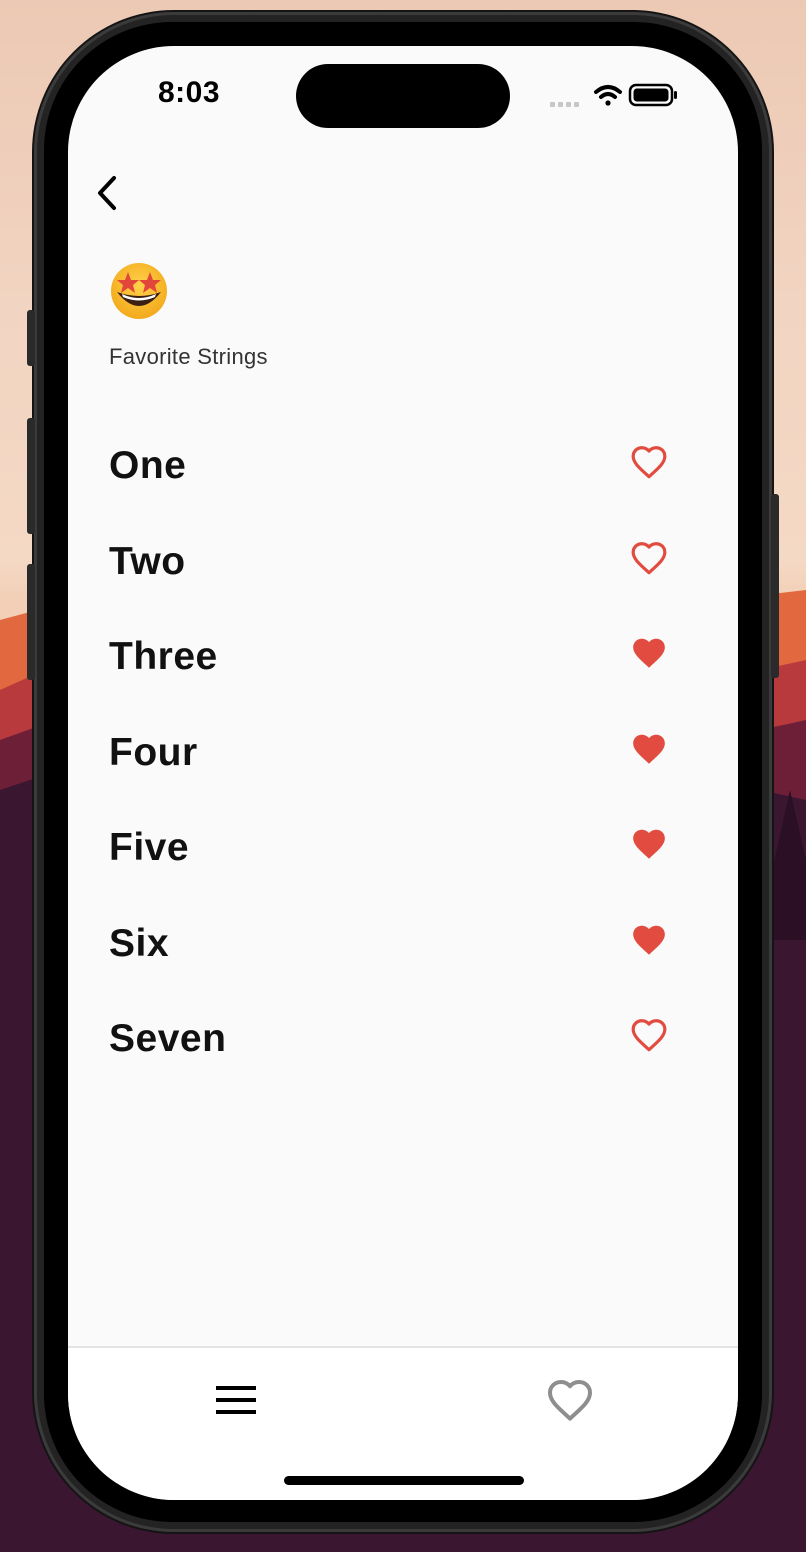  I want to click on list-item: Four, so click(403, 751).